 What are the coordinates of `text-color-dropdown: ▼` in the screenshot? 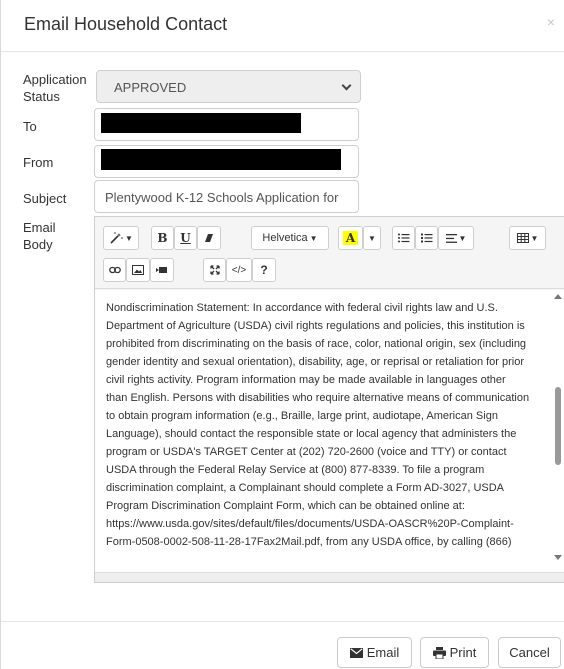 It's located at (372, 238).